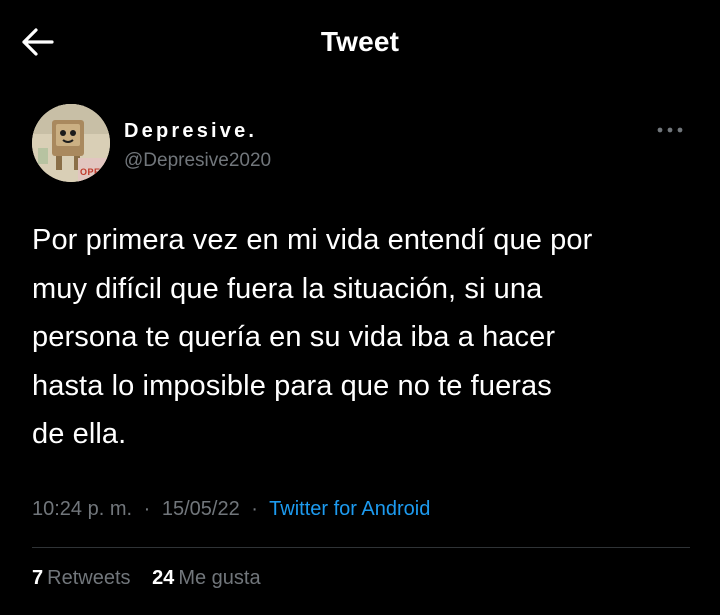 Image resolution: width=720 pixels, height=615 pixels. Describe the element at coordinates (219, 578) in the screenshot. I see `likes-label: Me gusta` at that location.